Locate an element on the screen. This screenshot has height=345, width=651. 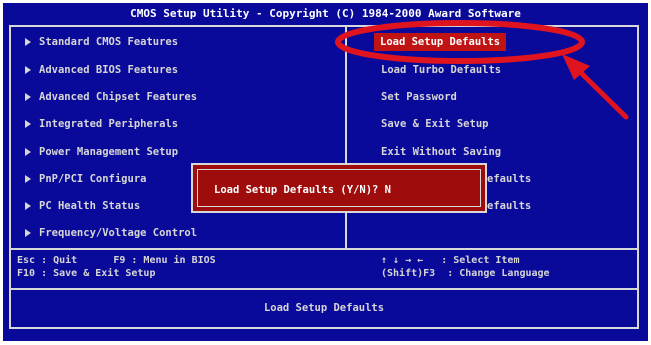
menu-item-integrated-peripherals: Integrated Peripherals is located at coordinates (101, 124).